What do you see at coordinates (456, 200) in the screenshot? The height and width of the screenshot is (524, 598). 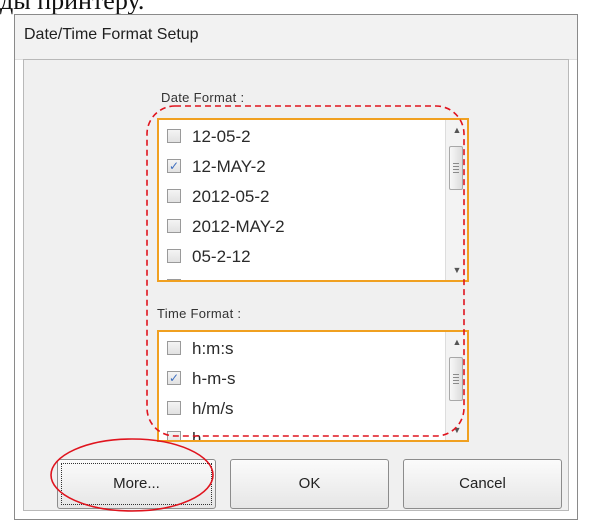 I see `date-format-scrollbar: ▲ ▼` at bounding box center [456, 200].